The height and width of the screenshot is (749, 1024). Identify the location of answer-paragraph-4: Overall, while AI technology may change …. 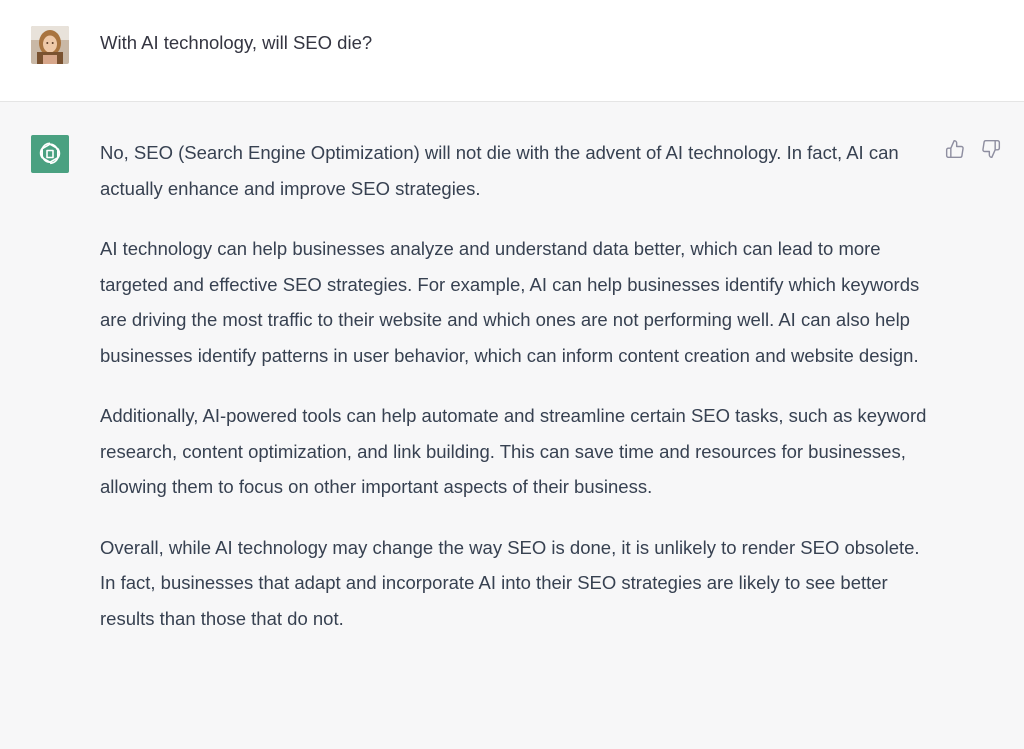
(510, 582).